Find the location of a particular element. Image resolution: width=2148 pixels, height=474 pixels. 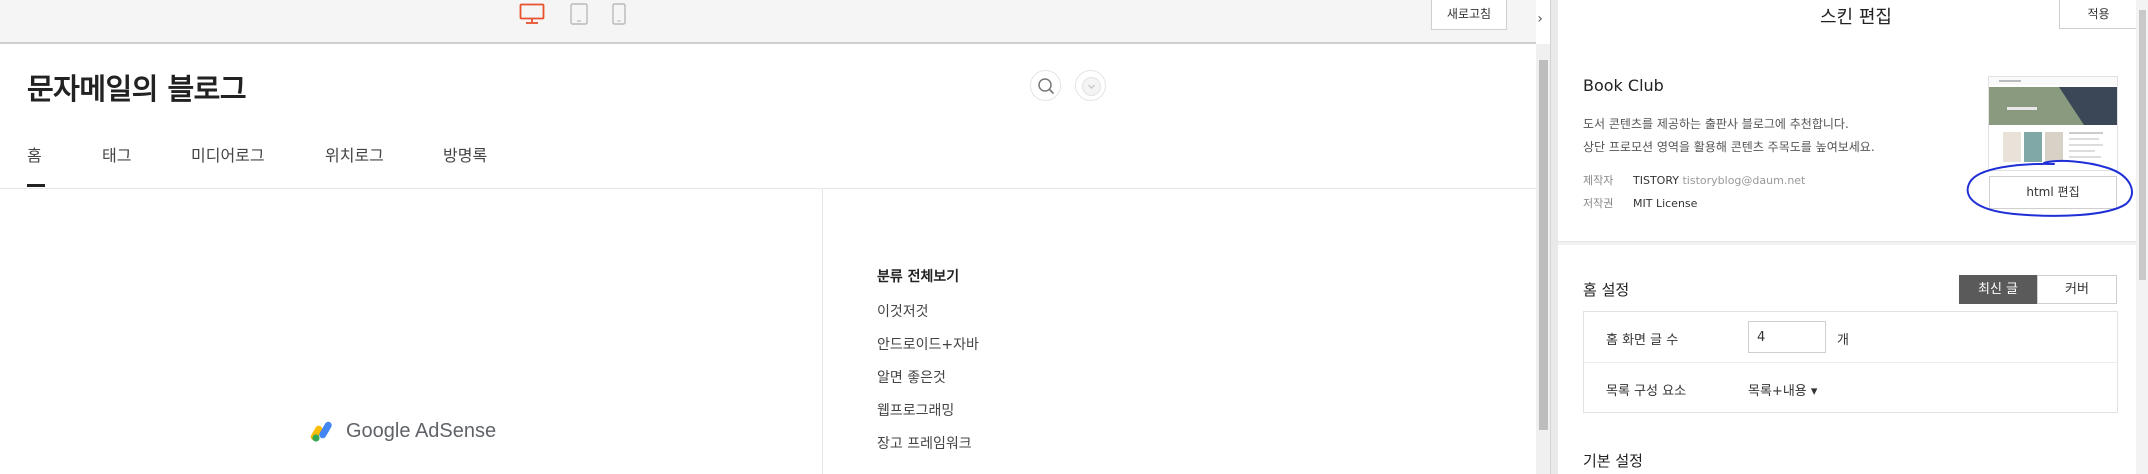

category-item: 장고 프레임워크 is located at coordinates (928, 449).